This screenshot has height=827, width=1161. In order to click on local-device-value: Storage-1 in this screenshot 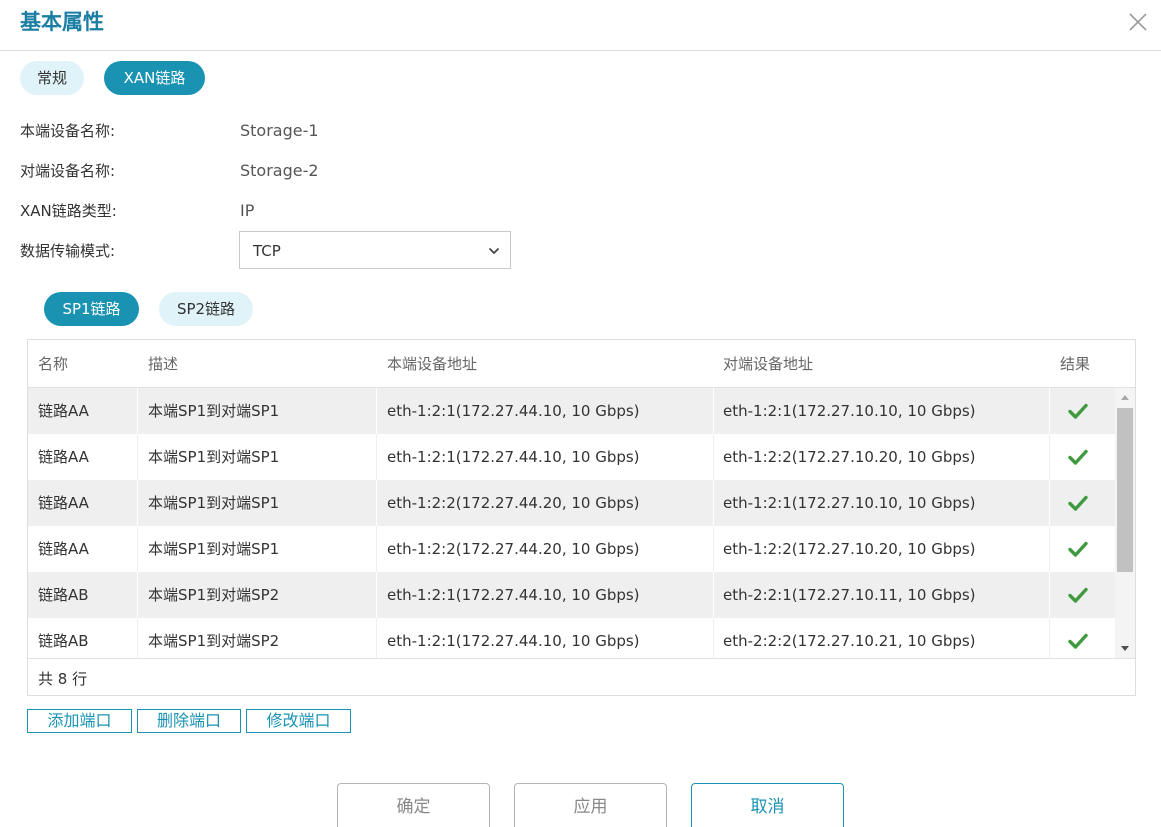, I will do `click(279, 130)`.